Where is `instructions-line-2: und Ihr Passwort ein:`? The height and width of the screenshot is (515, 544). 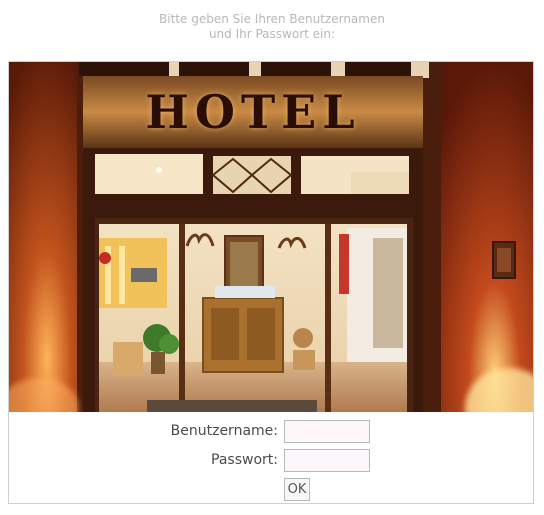
instructions-line-2: und Ihr Passwort ein: is located at coordinates (272, 34).